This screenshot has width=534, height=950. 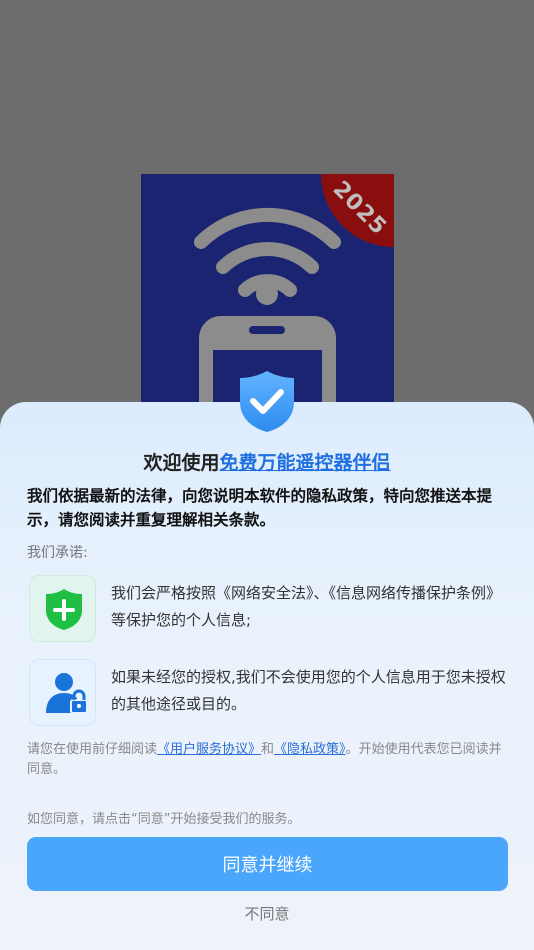 I want to click on shield-check-icon, so click(x=267, y=401).